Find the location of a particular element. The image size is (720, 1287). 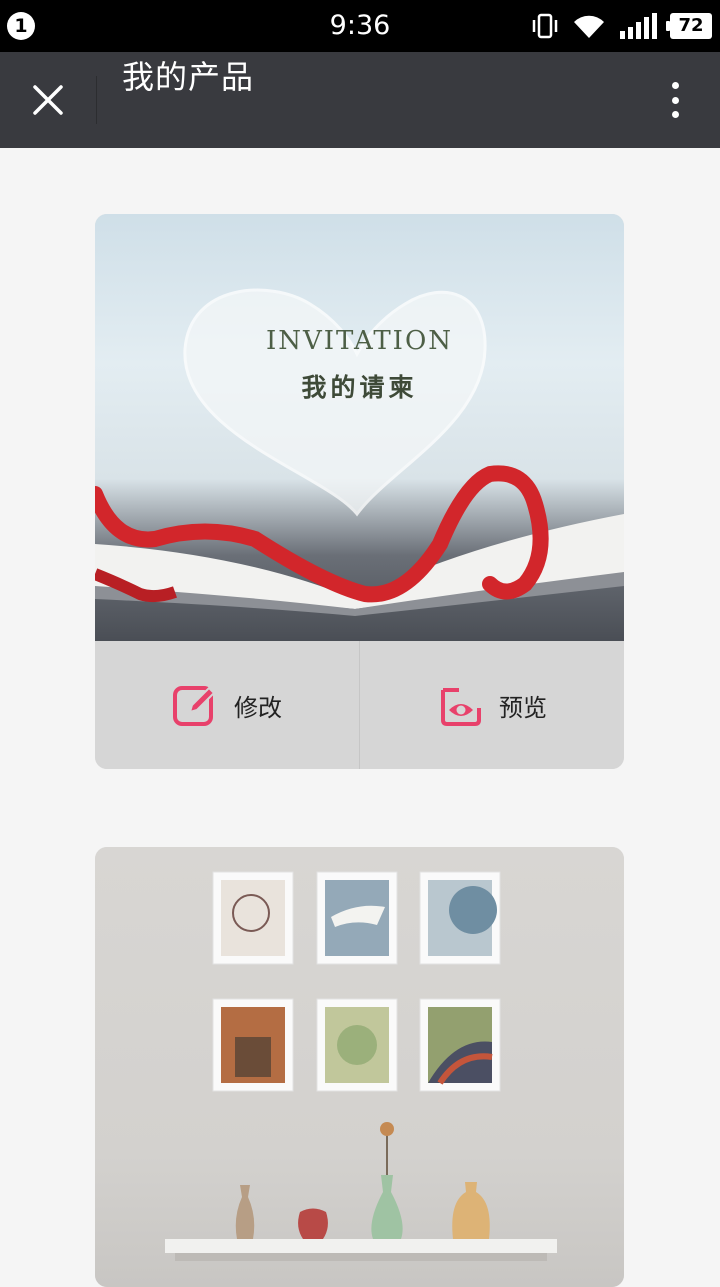

wifi-icon is located at coordinates (589, 26).